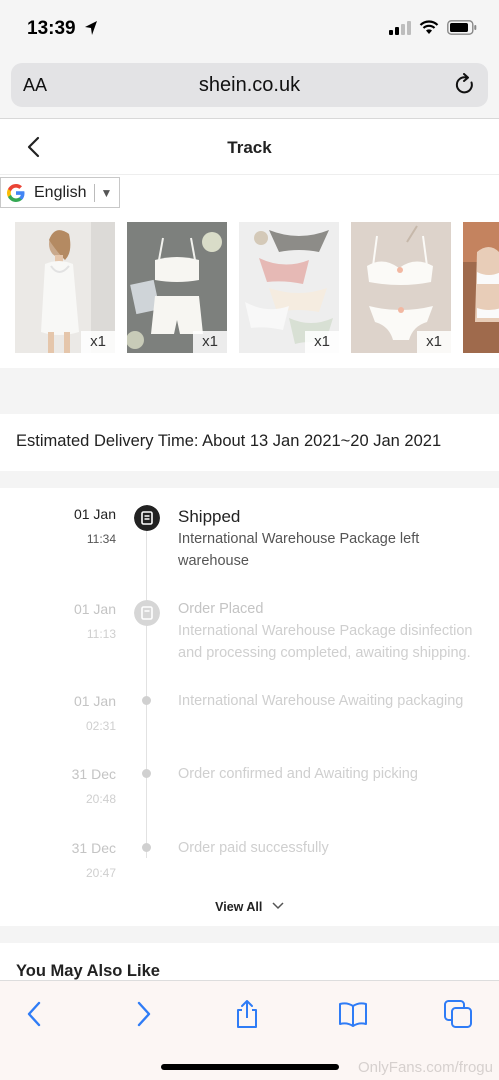 The image size is (499, 1080). Describe the element at coordinates (249, 30) in the screenshot. I see `status-bar: 13:39` at that location.